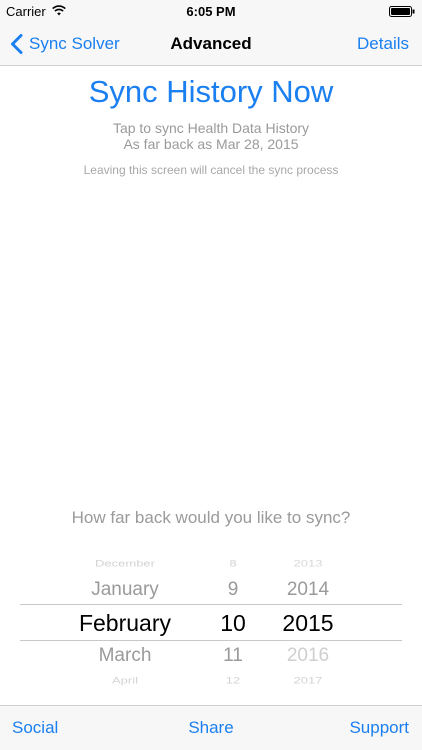 The width and height of the screenshot is (422, 750). I want to click on month-option-selected: February, so click(125, 623).